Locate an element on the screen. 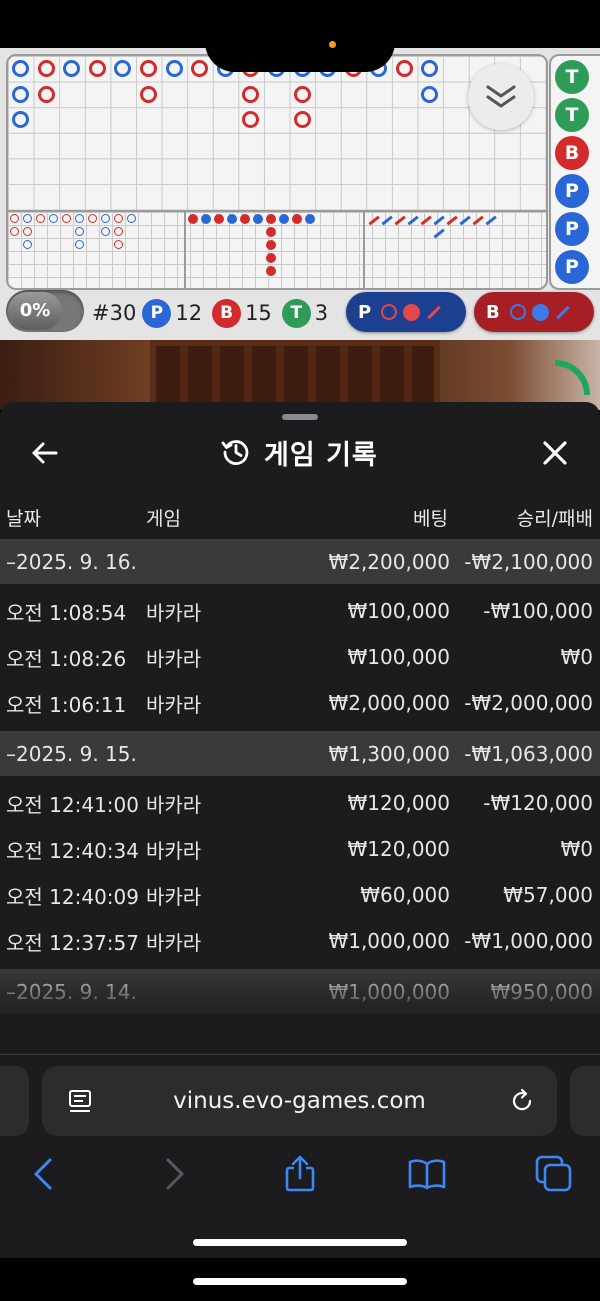  history-row: 오전 12:40:09 바카라 ₩60,000 ₩57,000 is located at coordinates (300, 895).